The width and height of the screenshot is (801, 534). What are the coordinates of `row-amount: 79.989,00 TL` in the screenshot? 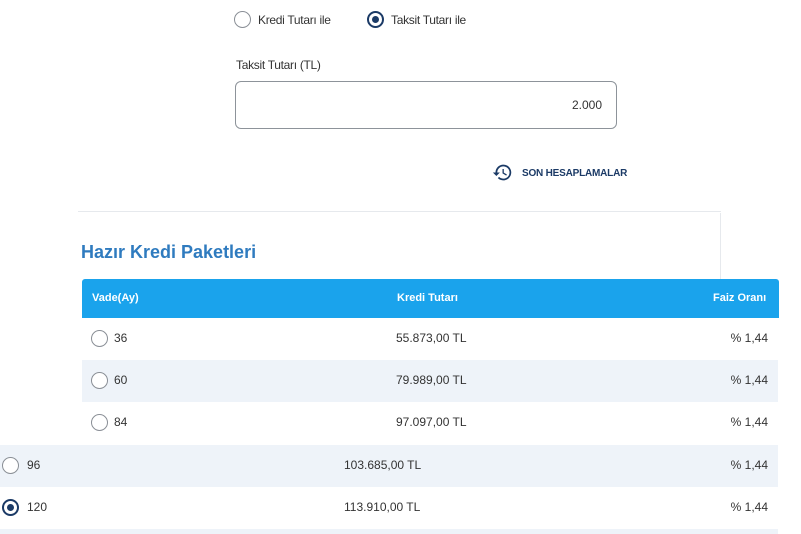 It's located at (431, 380).